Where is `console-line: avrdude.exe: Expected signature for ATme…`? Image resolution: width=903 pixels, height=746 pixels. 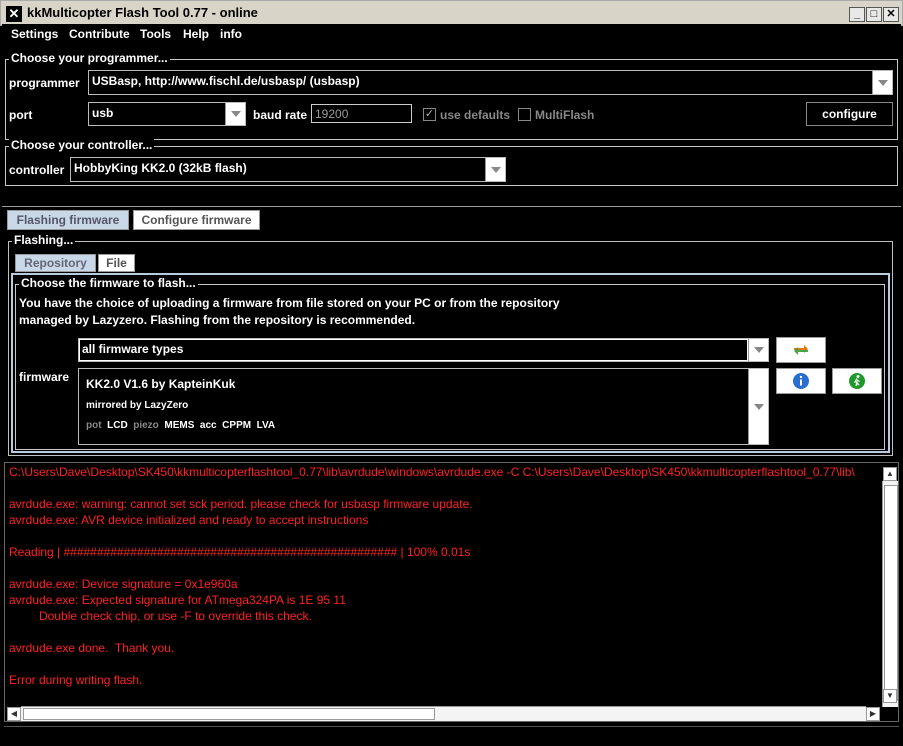
console-line: avrdude.exe: Expected signature for ATme… is located at coordinates (177, 600).